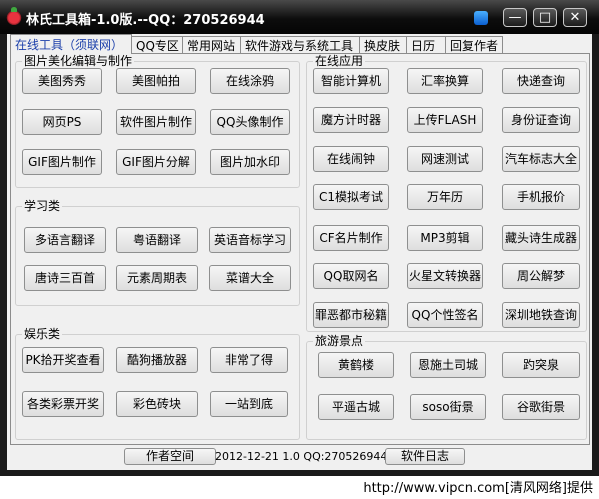  Describe the element at coordinates (157, 45) in the screenshot. I see `tab-qq-zone: QQ专区` at that location.